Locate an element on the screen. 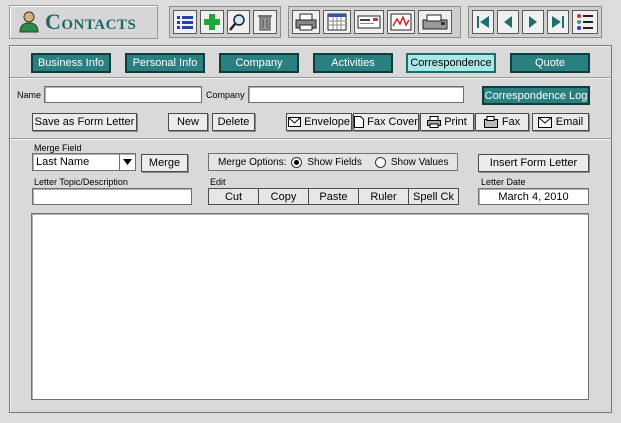 The width and height of the screenshot is (621, 423). letter-date-label: Letter Date is located at coordinates (503, 182).